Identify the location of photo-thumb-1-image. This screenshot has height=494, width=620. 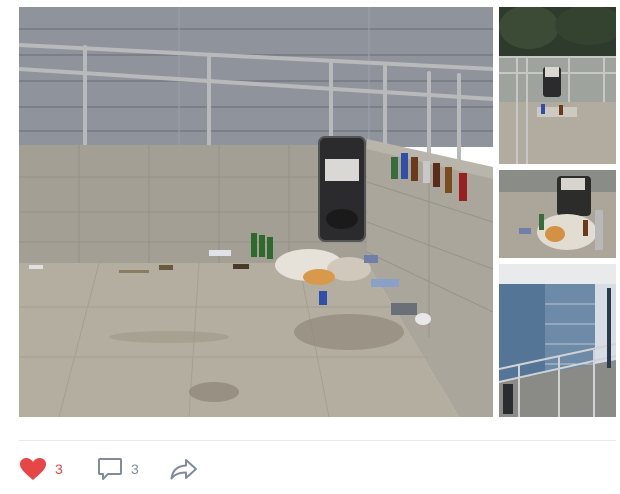
(557, 85).